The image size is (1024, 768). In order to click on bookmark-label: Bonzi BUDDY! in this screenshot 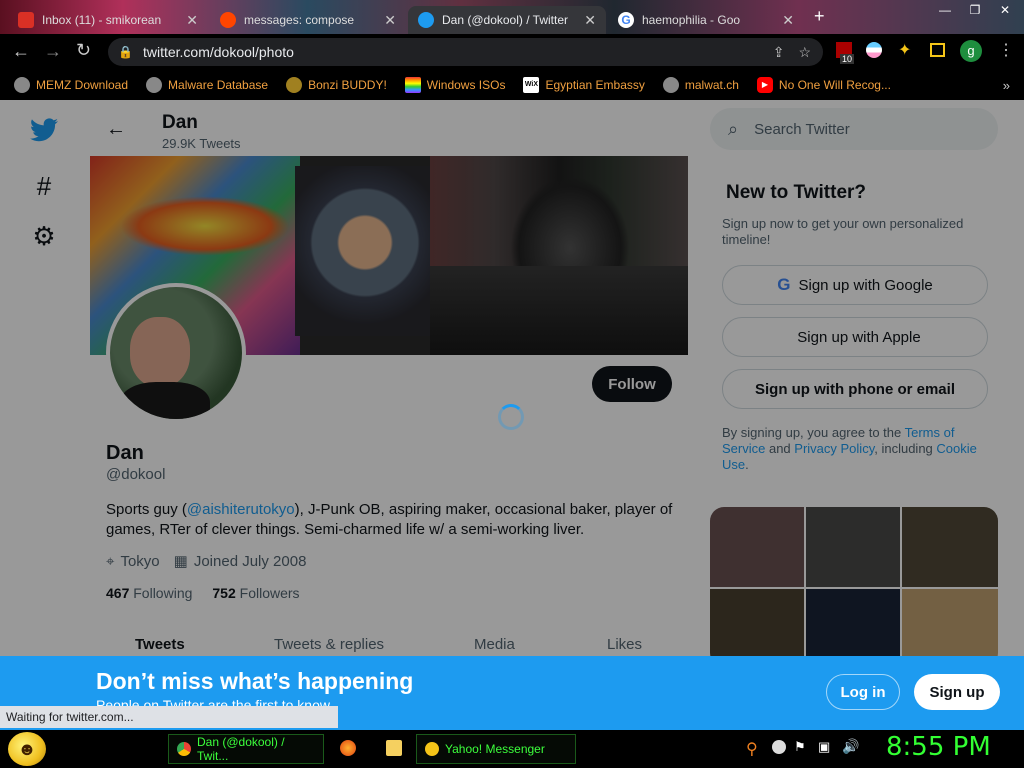, I will do `click(347, 85)`.